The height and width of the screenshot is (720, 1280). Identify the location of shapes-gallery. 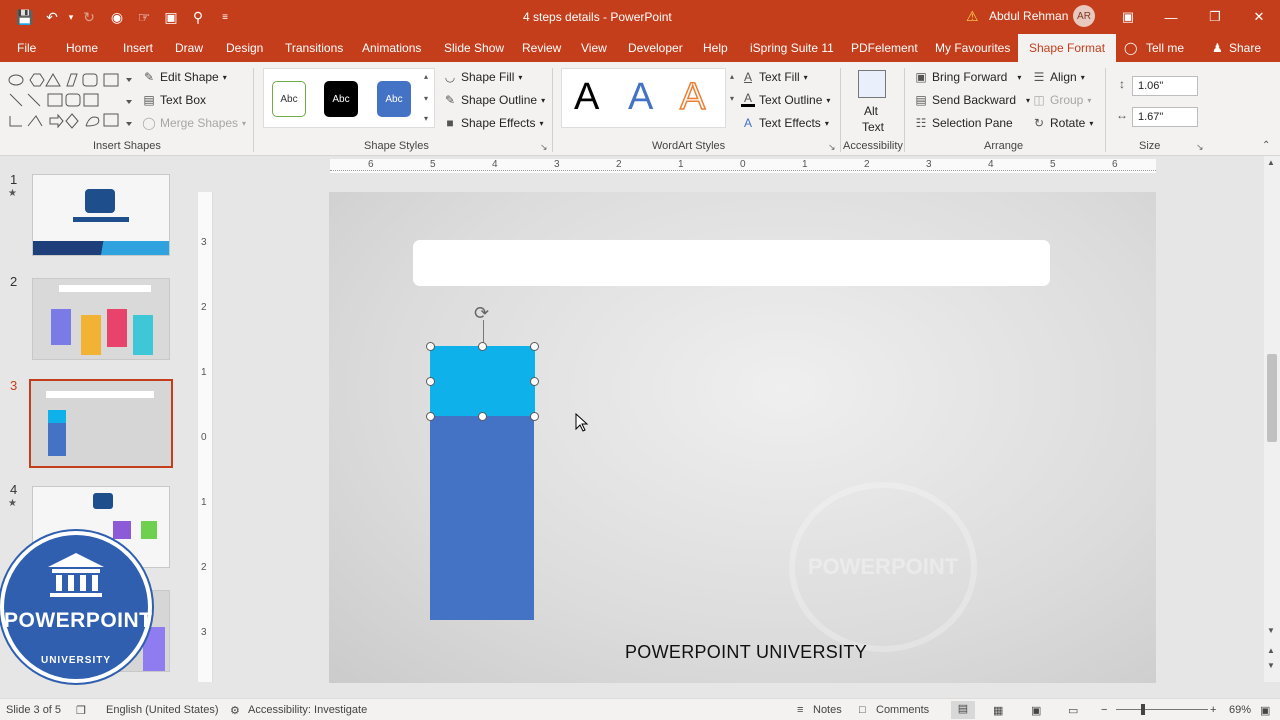
(70, 101).